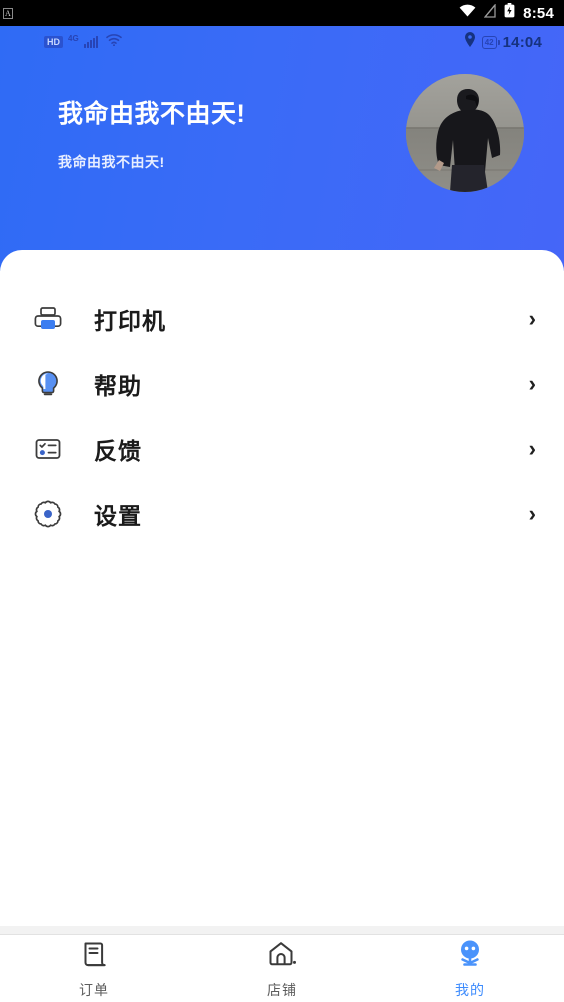 This screenshot has width=564, height=1002. What do you see at coordinates (282, 383) in the screenshot?
I see `menu-item-help: 帮助 ›` at bounding box center [282, 383].